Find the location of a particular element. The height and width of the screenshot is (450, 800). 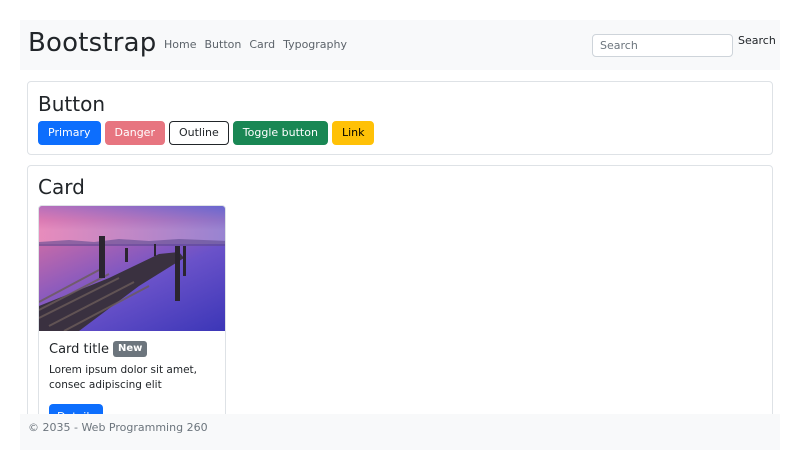

card-section-title: Card is located at coordinates (61, 187).